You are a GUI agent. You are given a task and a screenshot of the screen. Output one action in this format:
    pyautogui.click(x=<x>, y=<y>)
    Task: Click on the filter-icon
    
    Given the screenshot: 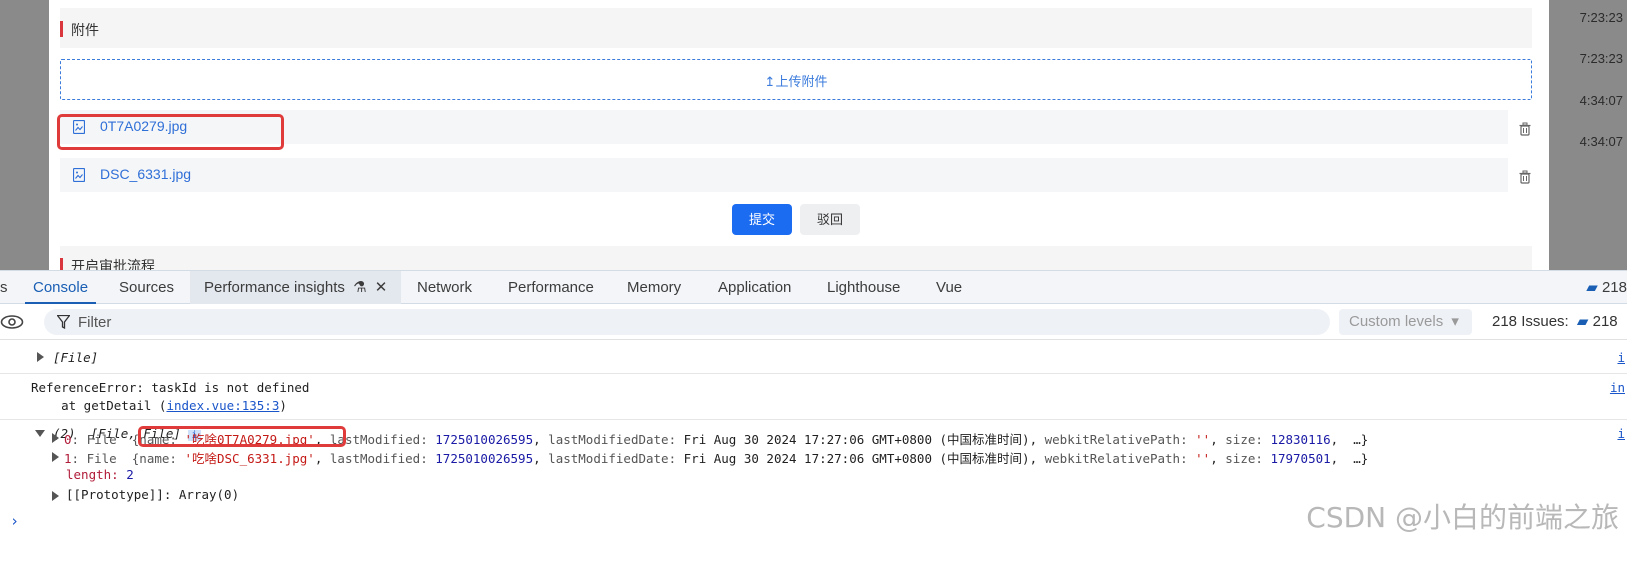 What is the action you would take?
    pyautogui.click(x=63, y=322)
    